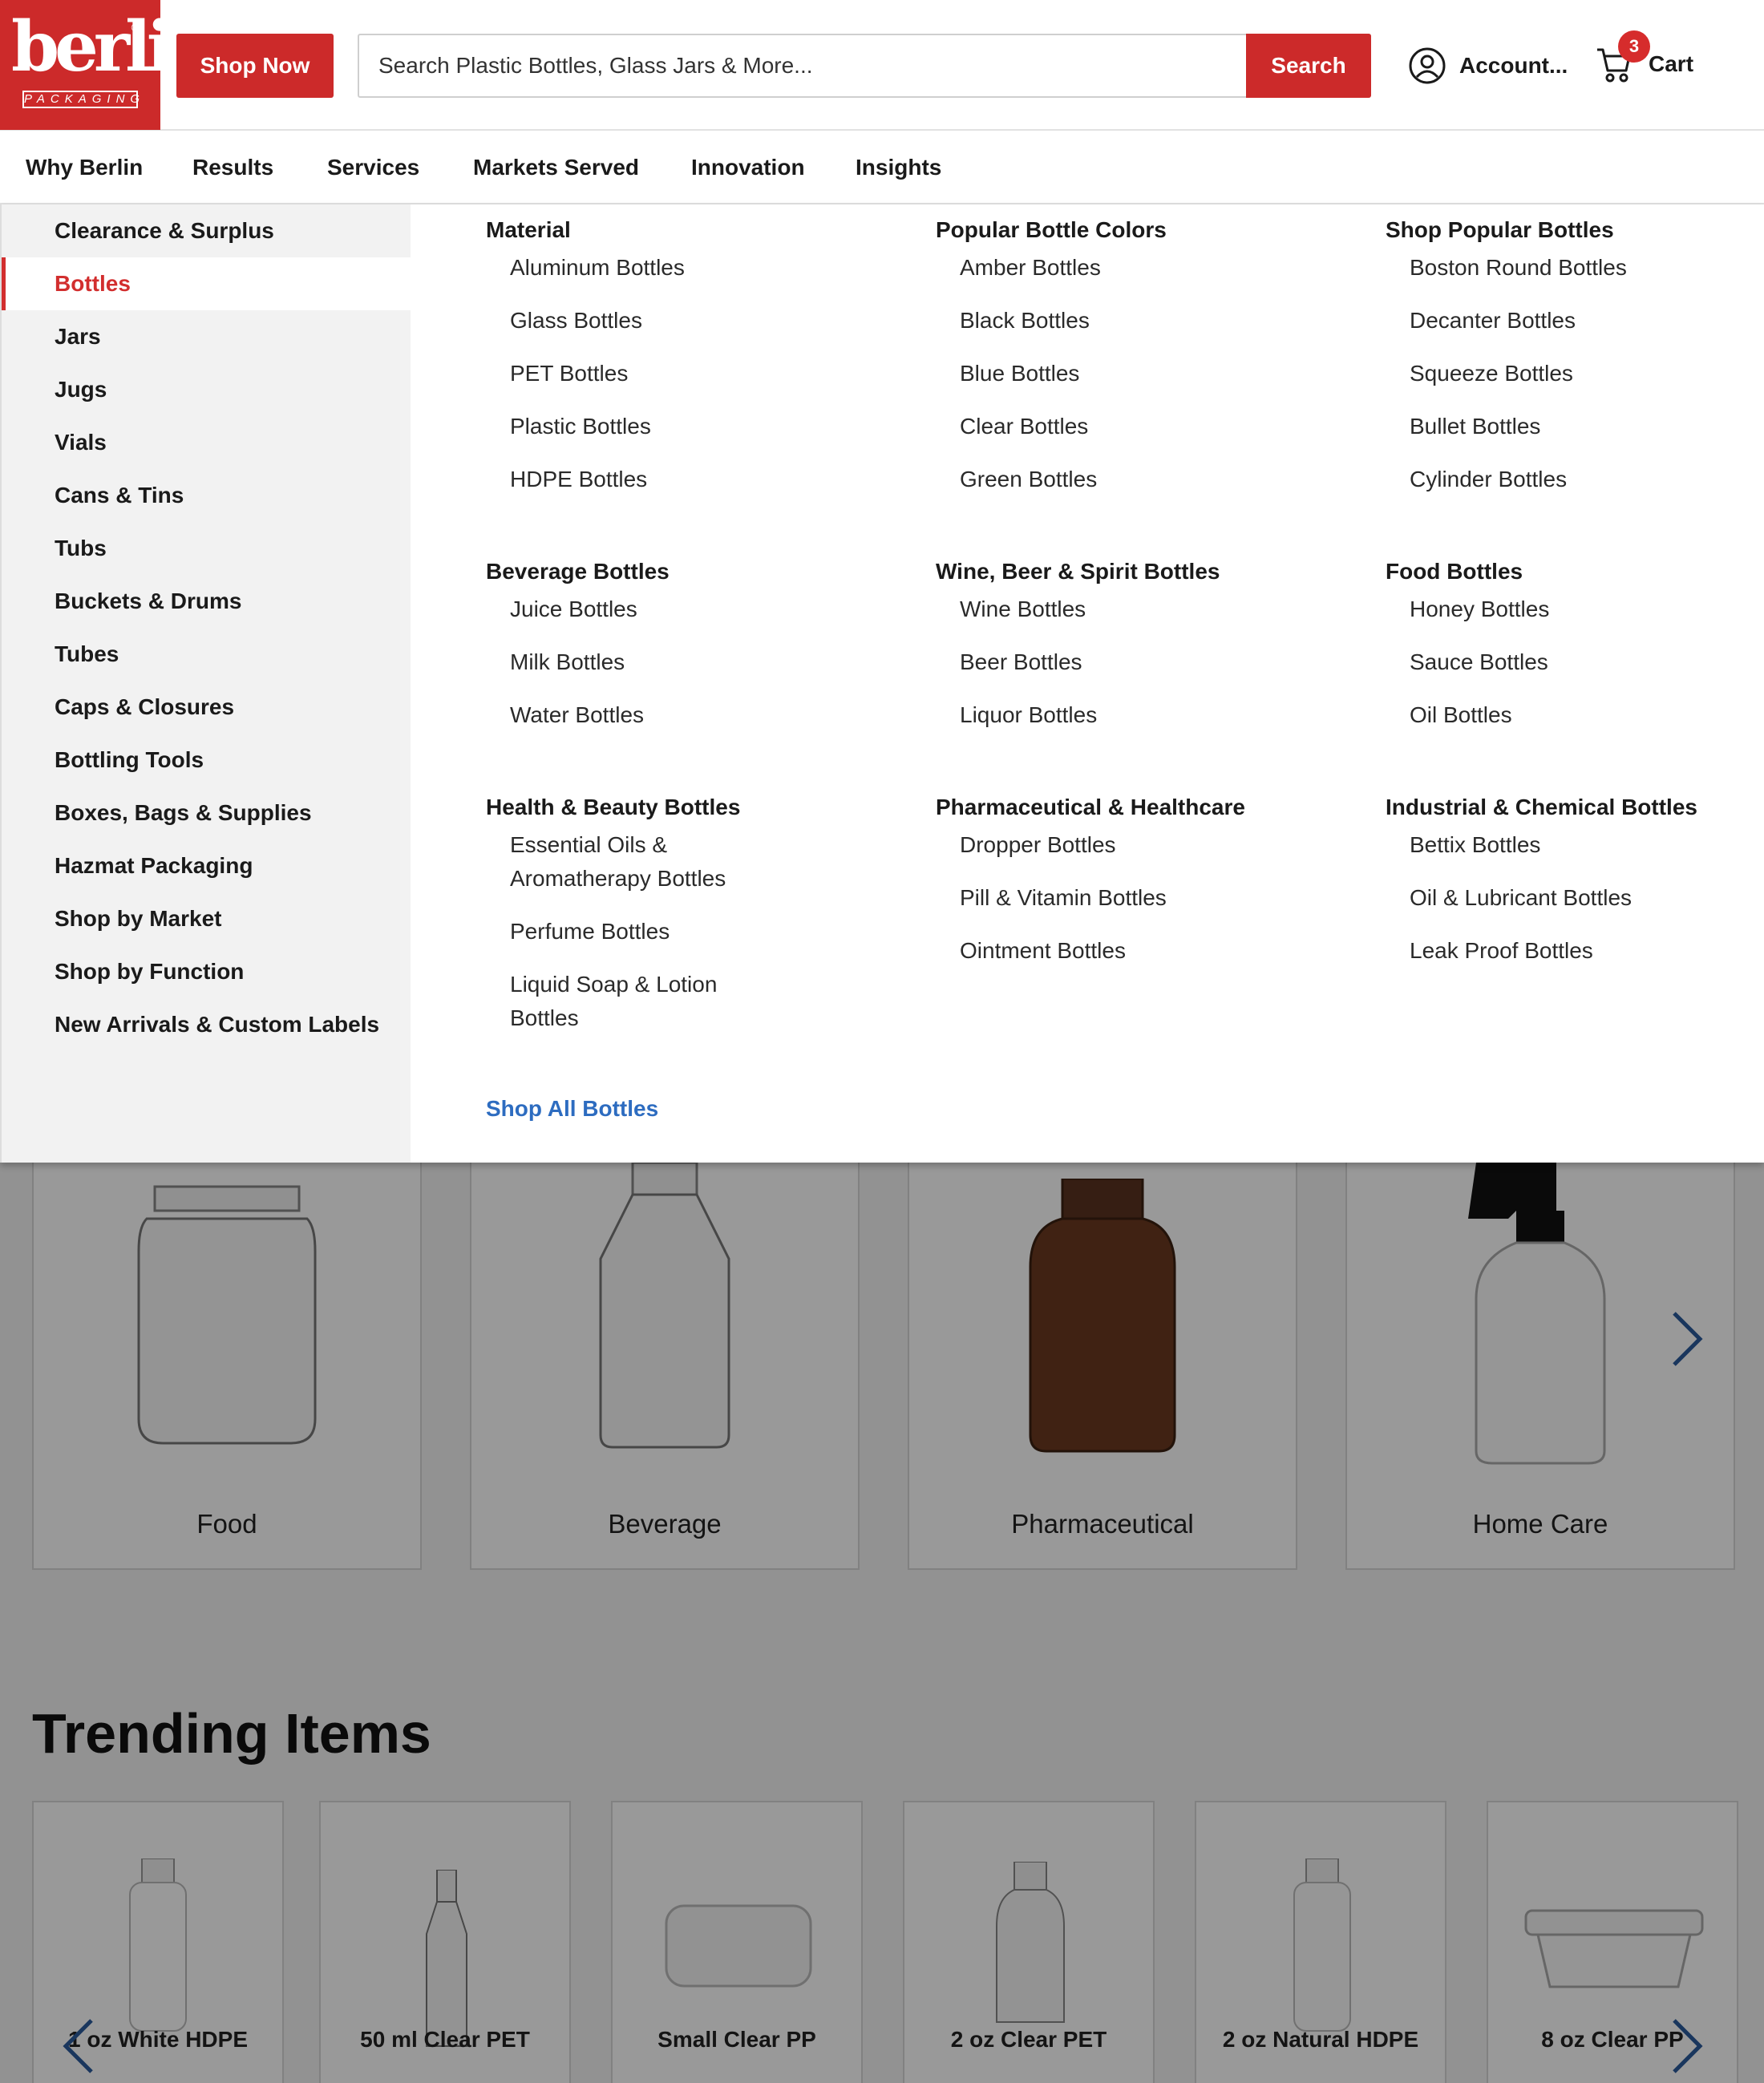 The height and width of the screenshot is (2083, 1764). Describe the element at coordinates (1090, 808) in the screenshot. I see `menu-heading-pharmaceutical: Pharmaceutical & Healthcare` at that location.